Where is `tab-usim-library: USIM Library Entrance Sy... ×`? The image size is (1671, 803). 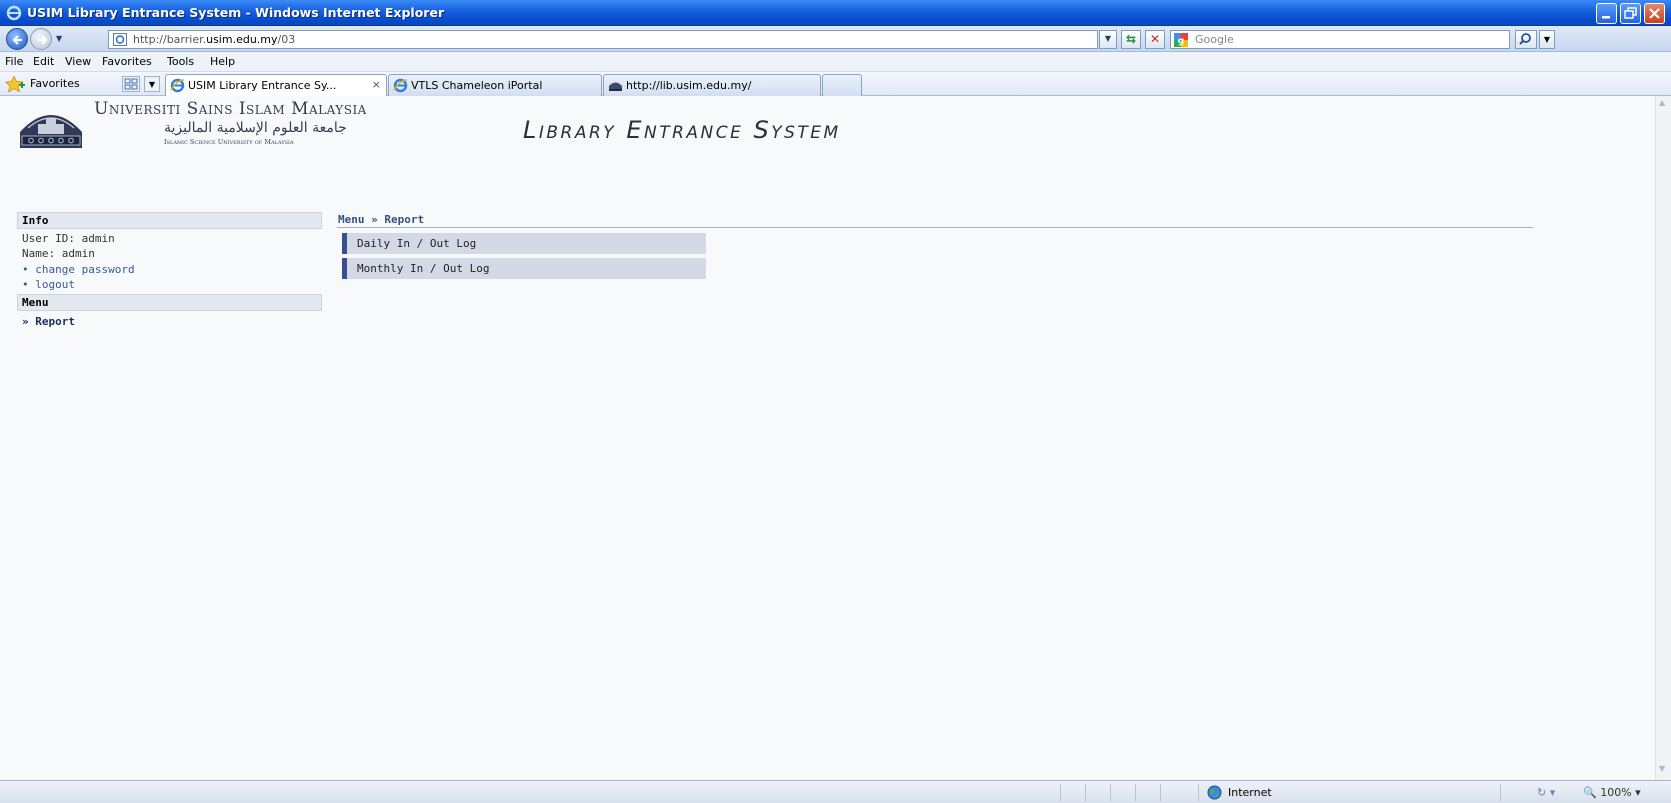 tab-usim-library: USIM Library Entrance Sy... × is located at coordinates (276, 85).